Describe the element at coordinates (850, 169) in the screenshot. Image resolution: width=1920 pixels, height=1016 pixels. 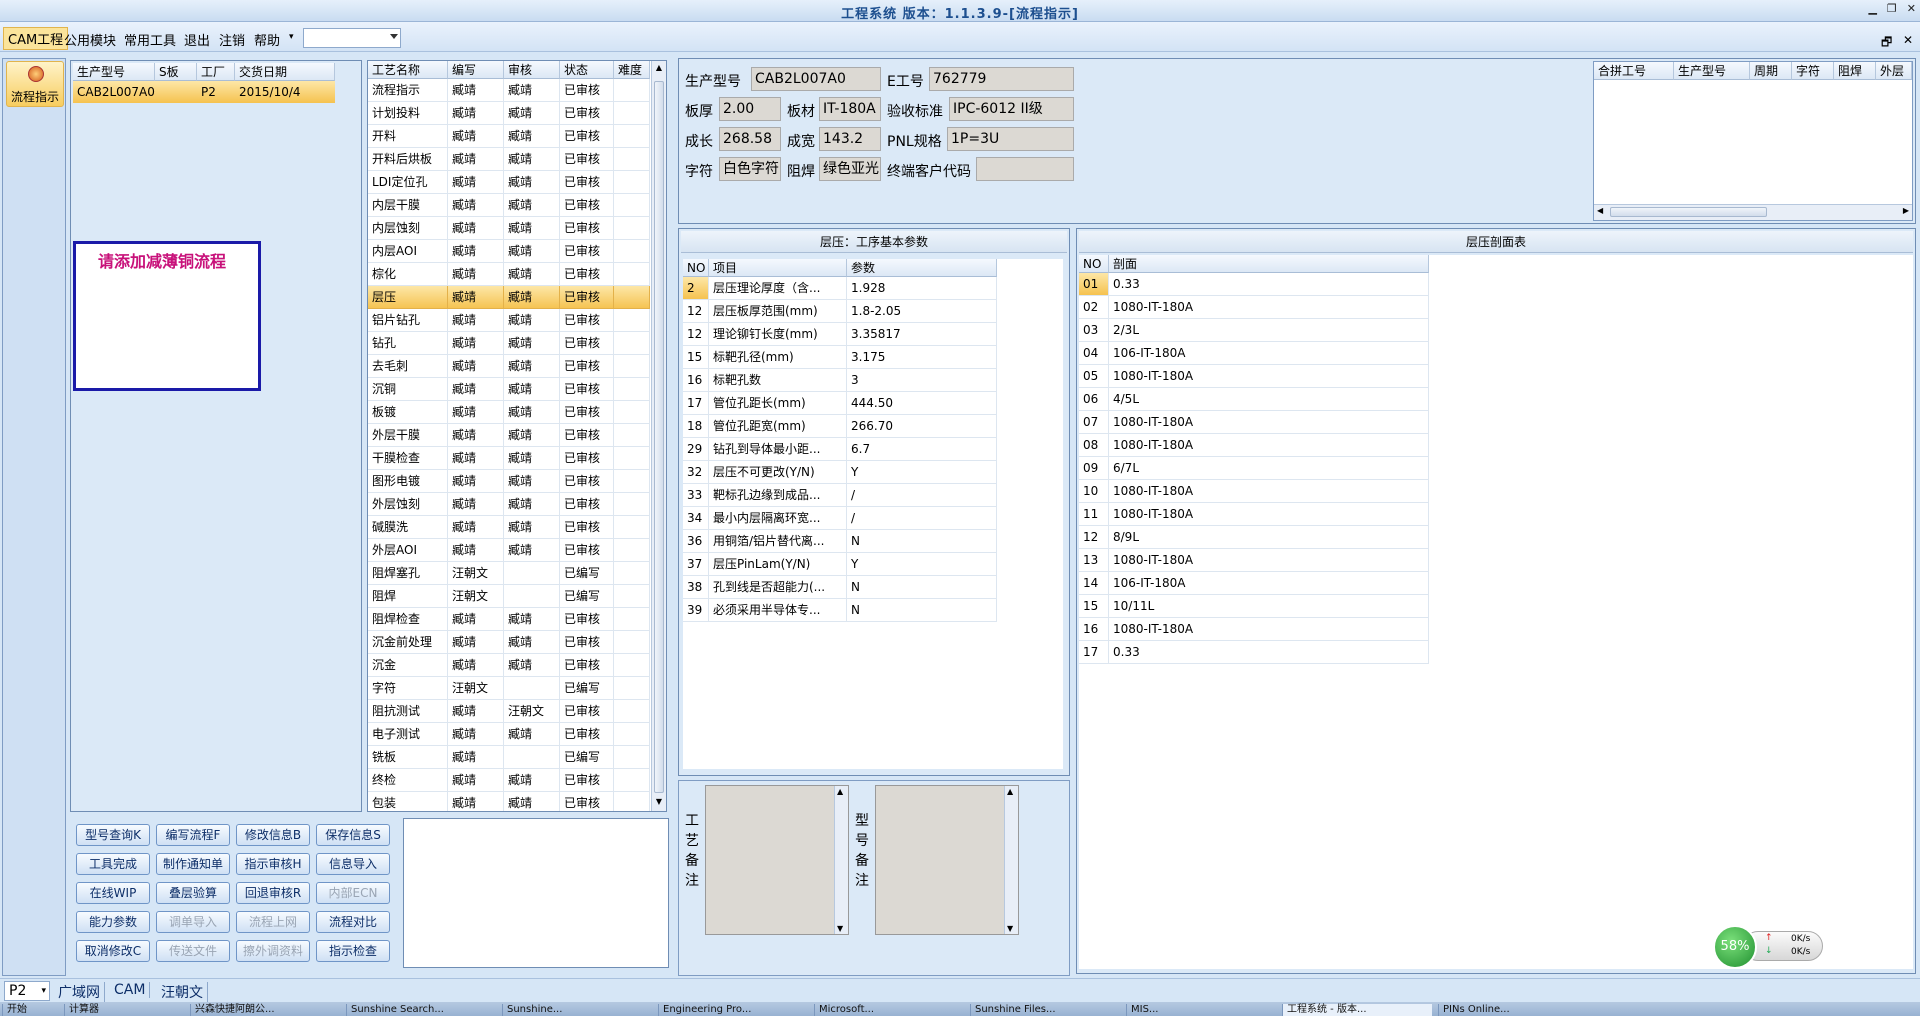
I see `info-field: 绿色亚光` at that location.